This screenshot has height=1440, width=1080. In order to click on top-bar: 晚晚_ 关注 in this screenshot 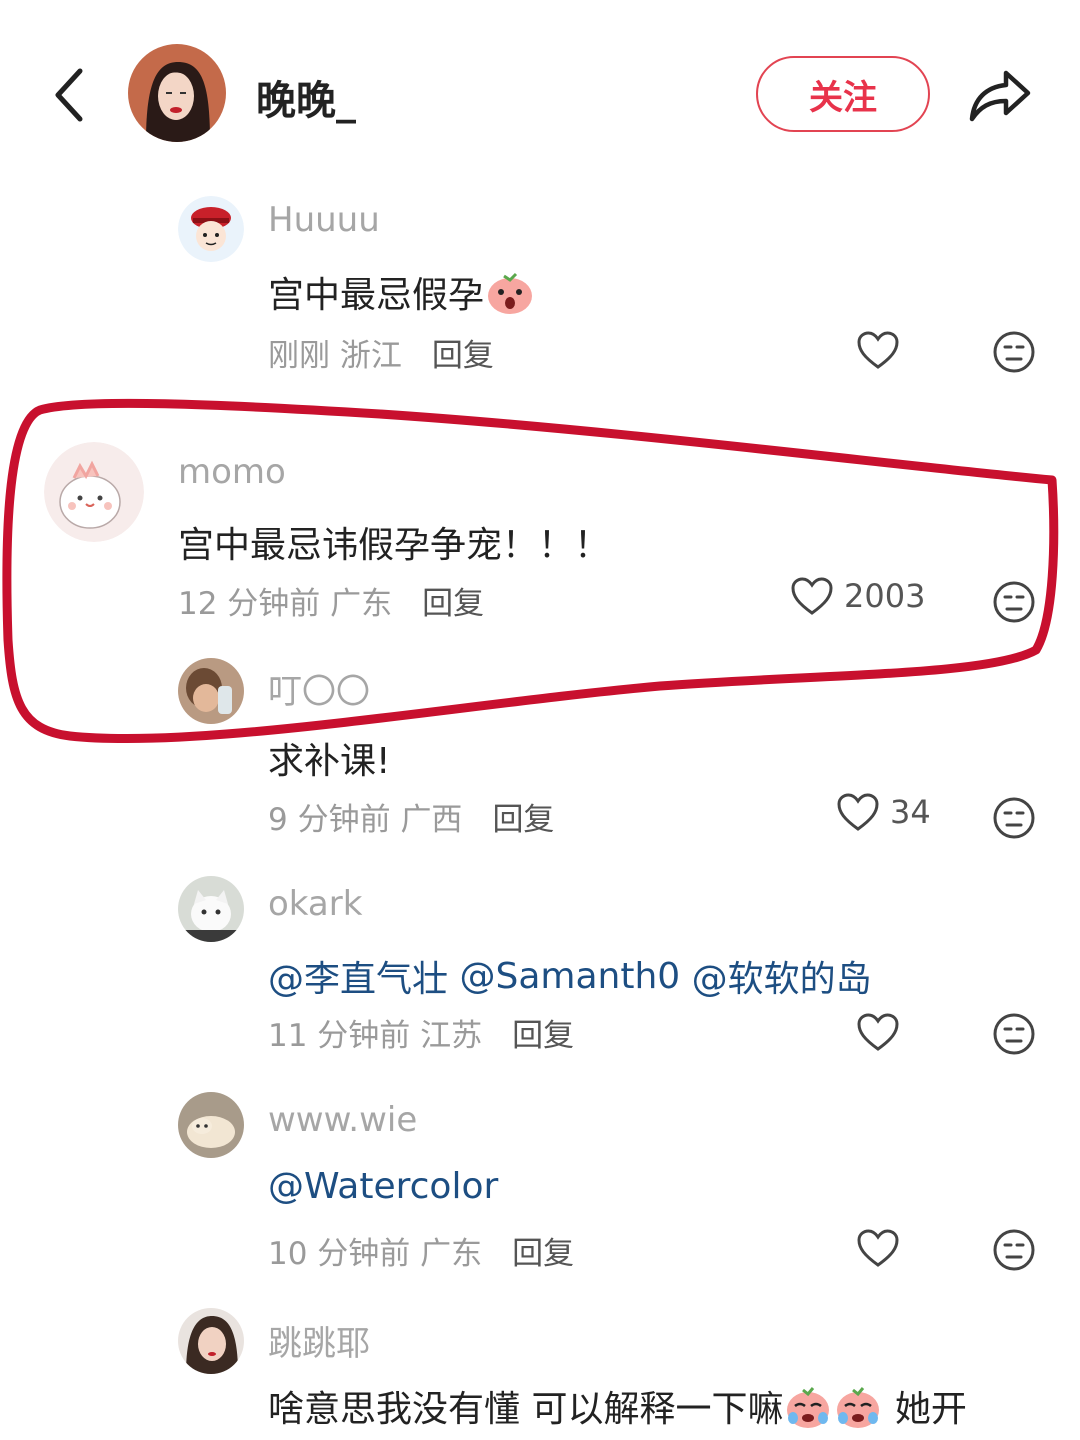, I will do `click(540, 90)`.